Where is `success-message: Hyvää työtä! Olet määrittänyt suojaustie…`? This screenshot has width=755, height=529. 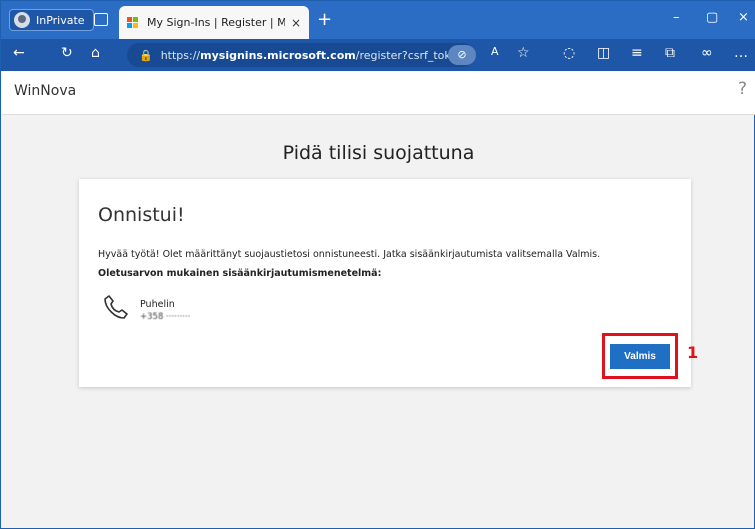 success-message: Hyvää työtä! Olet määrittänyt suojaustie… is located at coordinates (349, 254).